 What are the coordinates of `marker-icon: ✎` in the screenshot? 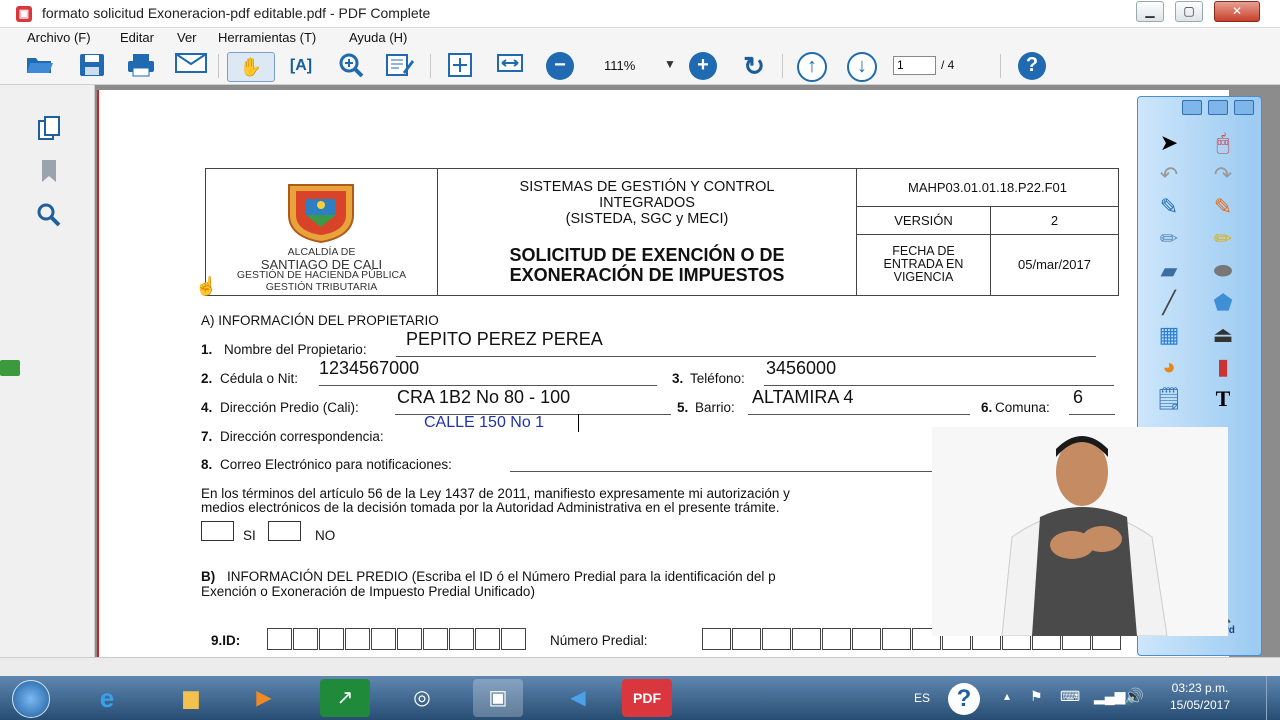 It's located at (1223, 207).